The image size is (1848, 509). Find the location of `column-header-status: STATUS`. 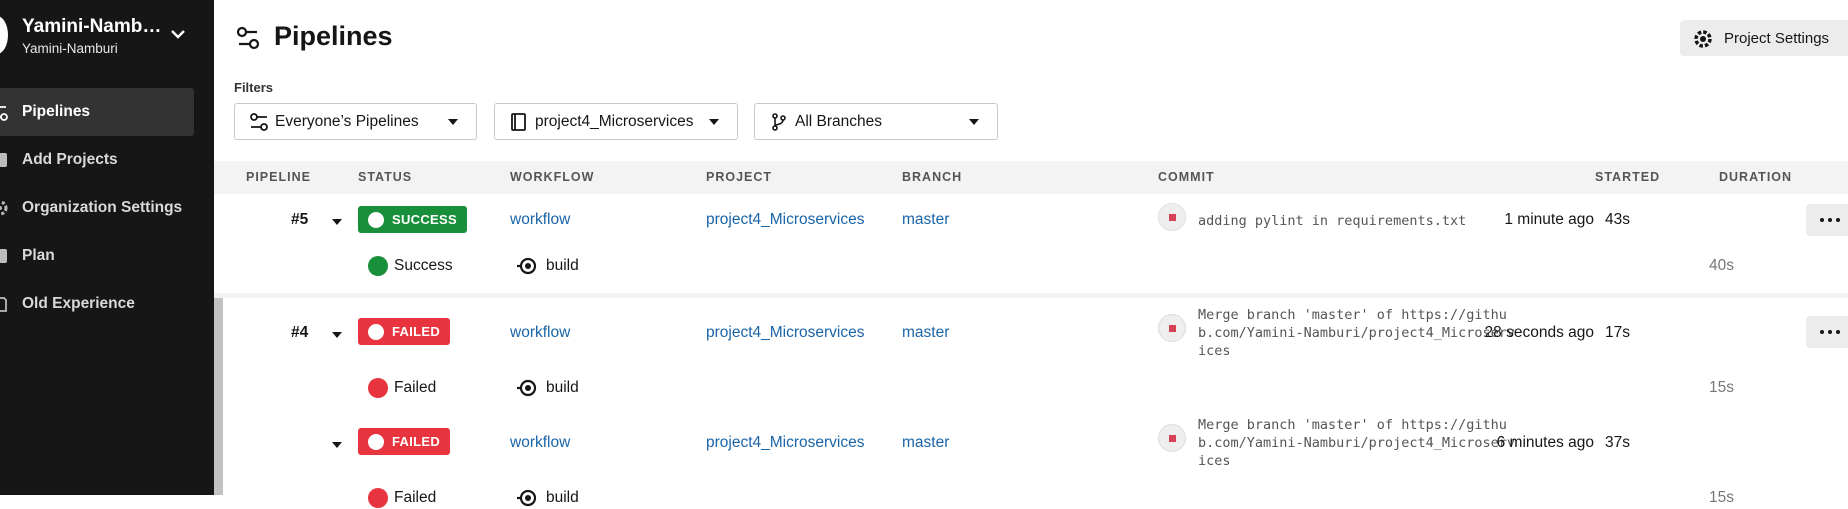

column-header-status: STATUS is located at coordinates (385, 177).